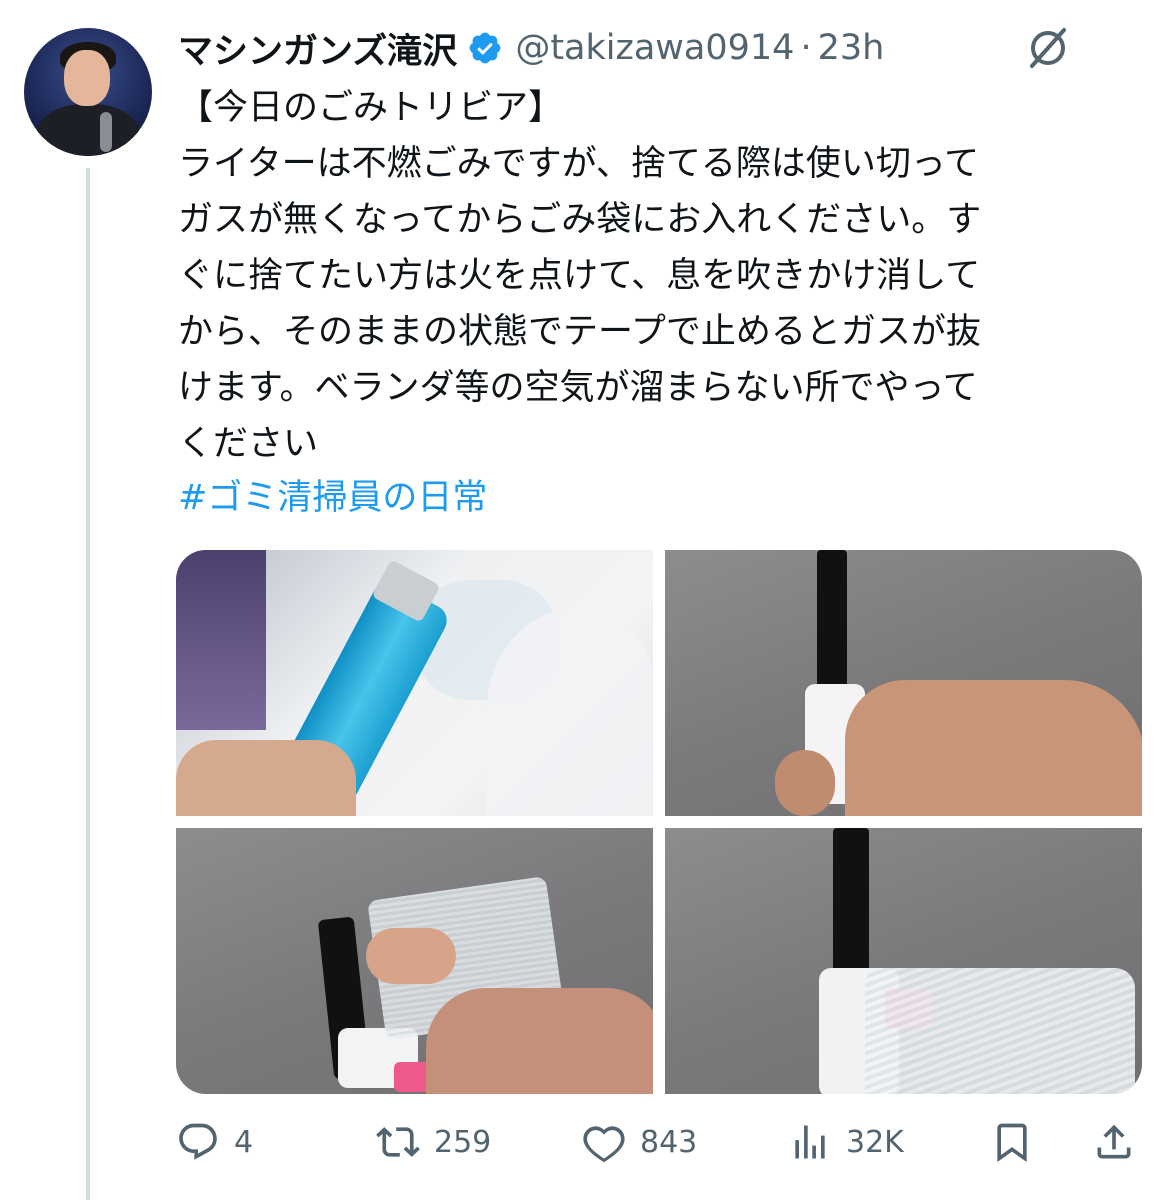 This screenshot has width=1167, height=1200. What do you see at coordinates (903, 683) in the screenshot?
I see `photo-lighter-lit` at bounding box center [903, 683].